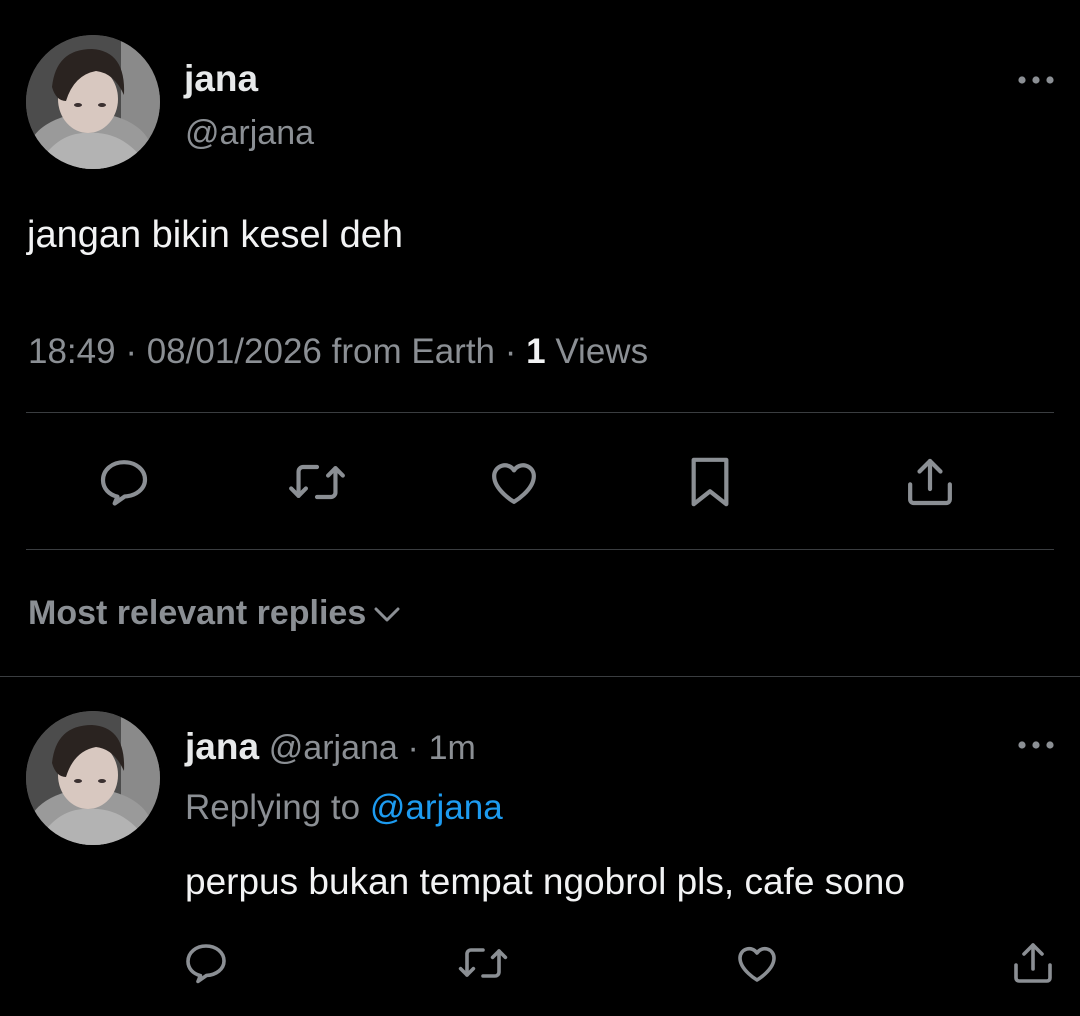 This screenshot has height=1016, width=1080. What do you see at coordinates (197, 613) in the screenshot?
I see `replies-sort-label: Most relevant replies` at bounding box center [197, 613].